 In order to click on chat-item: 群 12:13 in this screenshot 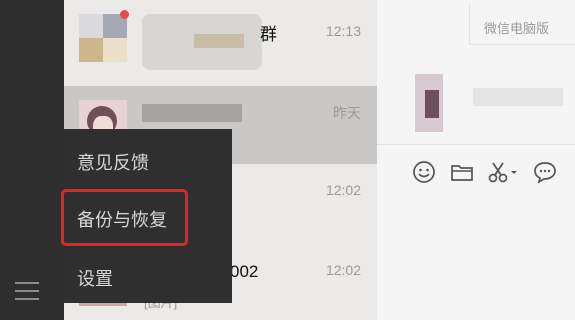, I will do `click(220, 39)`.